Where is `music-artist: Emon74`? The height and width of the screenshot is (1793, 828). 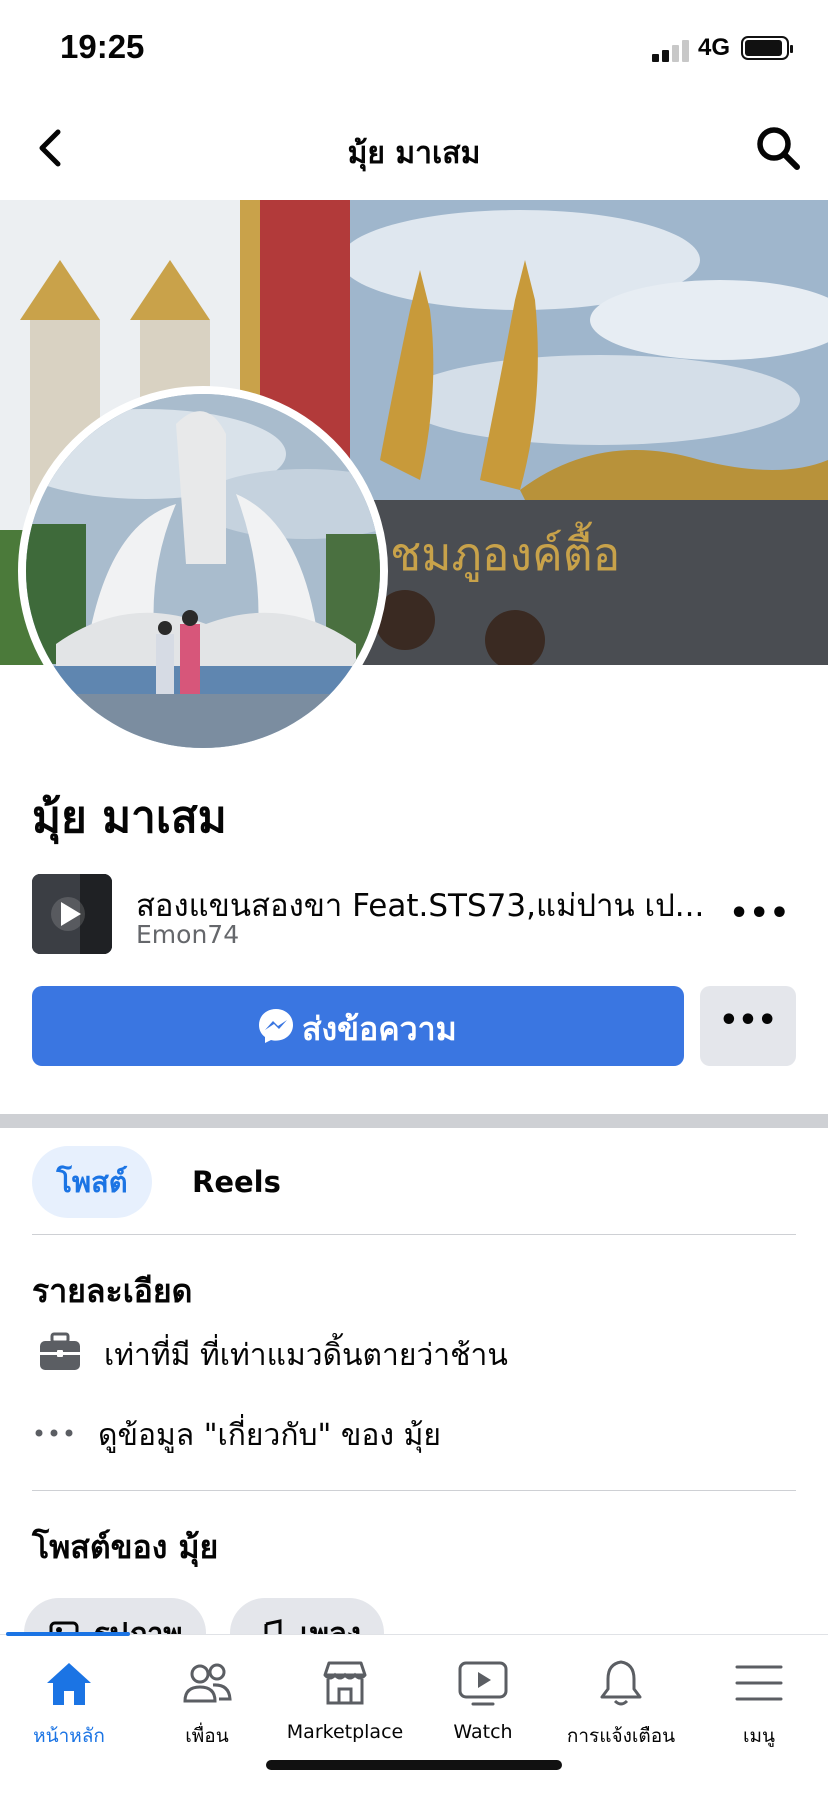
music-artist: Emon74 is located at coordinates (188, 934).